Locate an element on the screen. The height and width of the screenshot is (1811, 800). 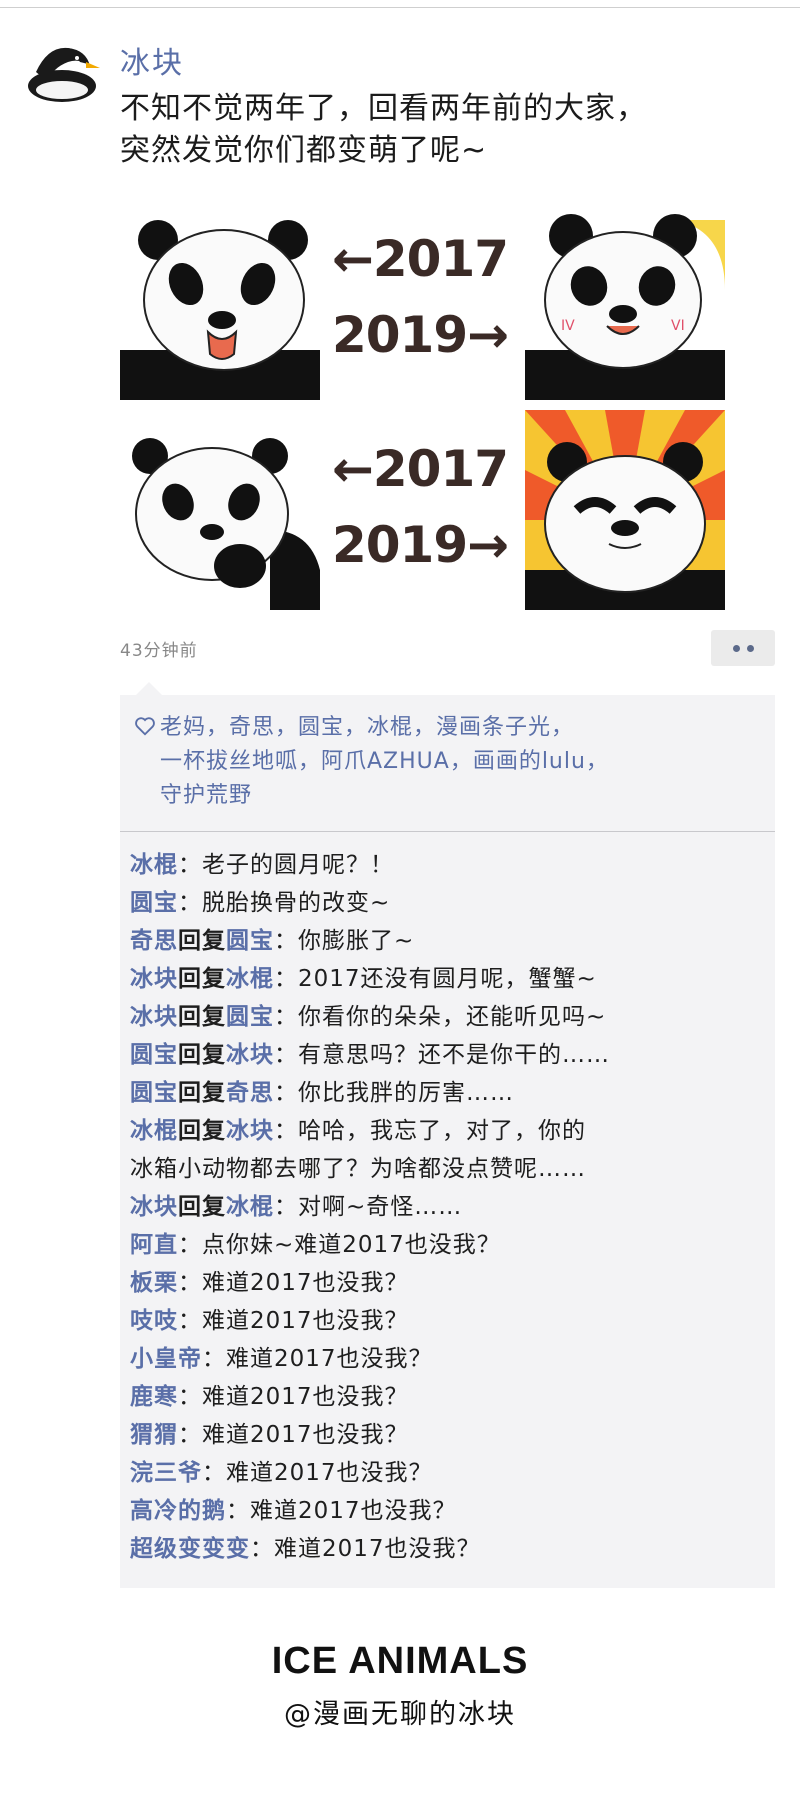
panda-image-2019-blush: IV VI is located at coordinates (625, 300).